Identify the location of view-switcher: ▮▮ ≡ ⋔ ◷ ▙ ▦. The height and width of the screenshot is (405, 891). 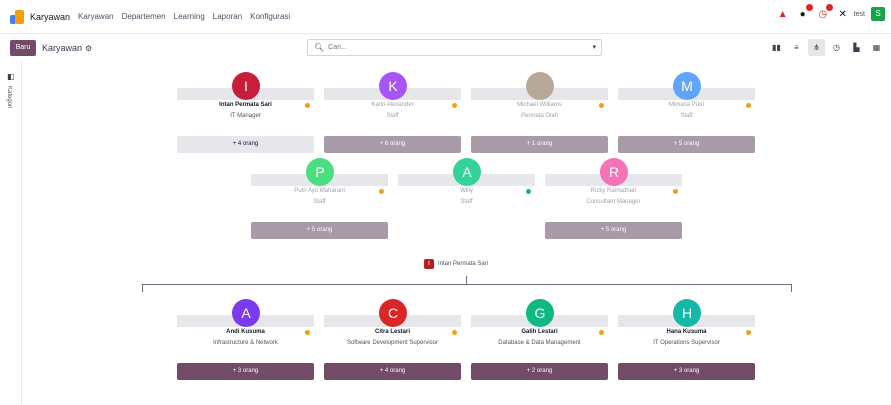
(825, 47).